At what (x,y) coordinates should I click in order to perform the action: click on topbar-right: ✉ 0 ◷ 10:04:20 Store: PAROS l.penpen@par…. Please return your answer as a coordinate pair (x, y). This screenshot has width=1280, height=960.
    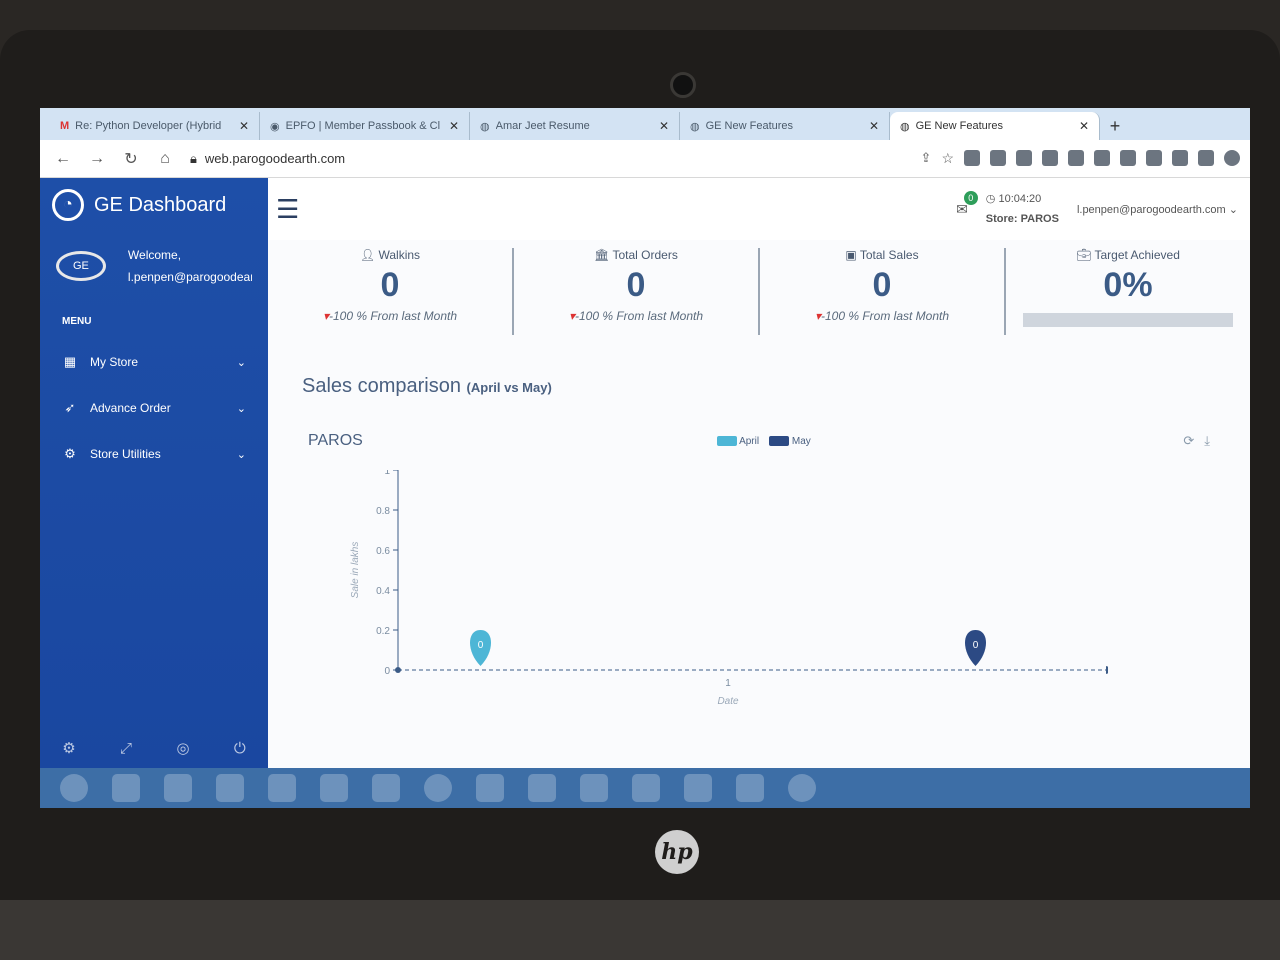
    Looking at the image, I should click on (1103, 209).